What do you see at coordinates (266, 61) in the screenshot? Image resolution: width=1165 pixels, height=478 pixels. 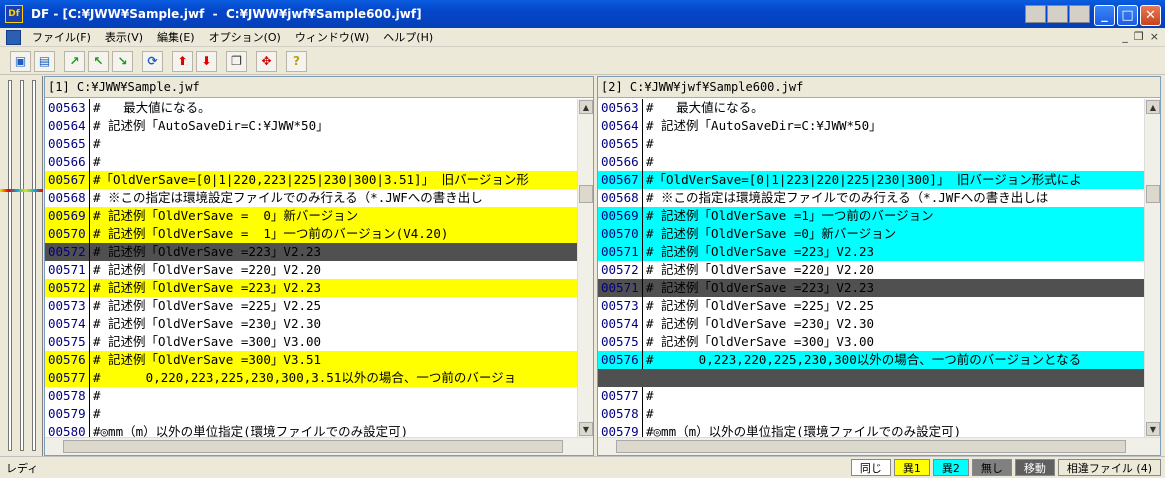 I see `split-icon: ✥` at bounding box center [266, 61].